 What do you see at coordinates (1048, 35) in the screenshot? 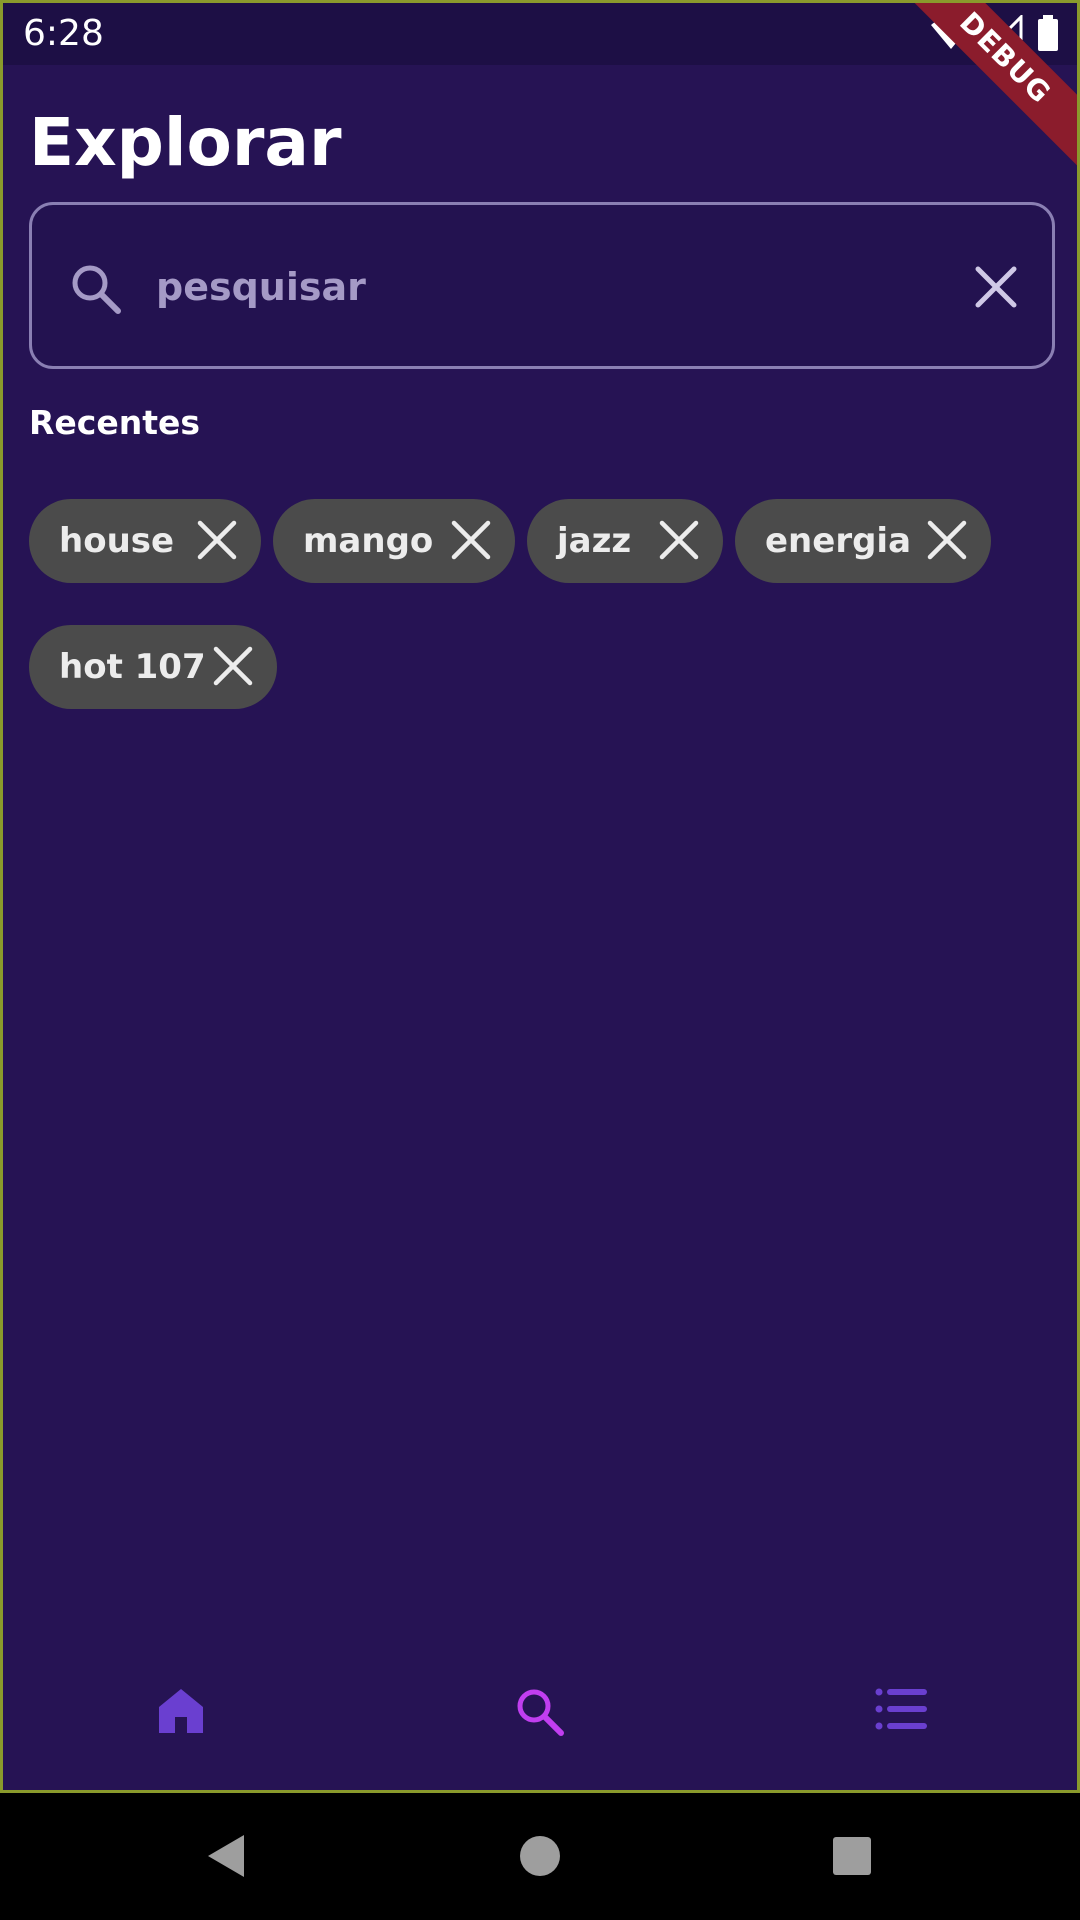
I see `battery-icon` at bounding box center [1048, 35].